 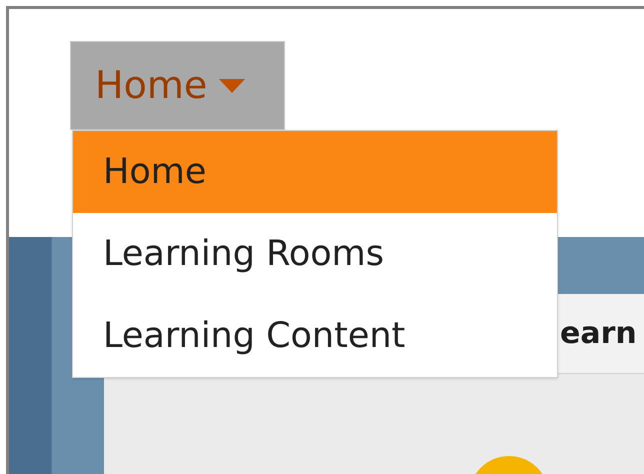 I want to click on caret-icon, so click(x=232, y=85).